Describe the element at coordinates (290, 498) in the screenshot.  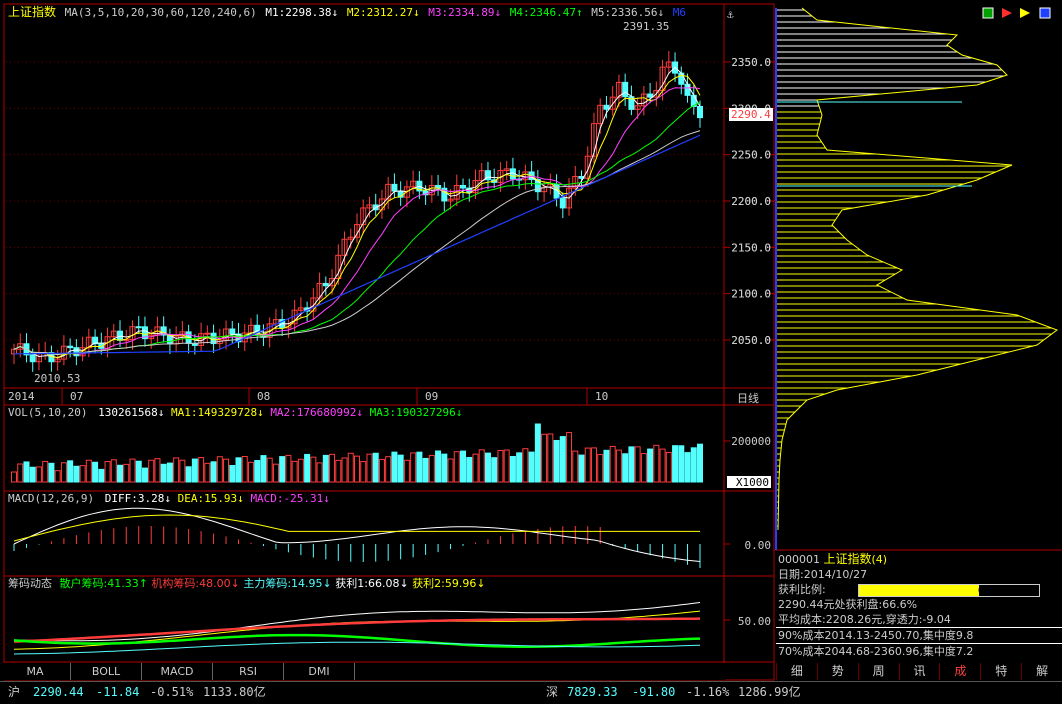
I see `macd-value: MACD:-25.31↓` at that location.